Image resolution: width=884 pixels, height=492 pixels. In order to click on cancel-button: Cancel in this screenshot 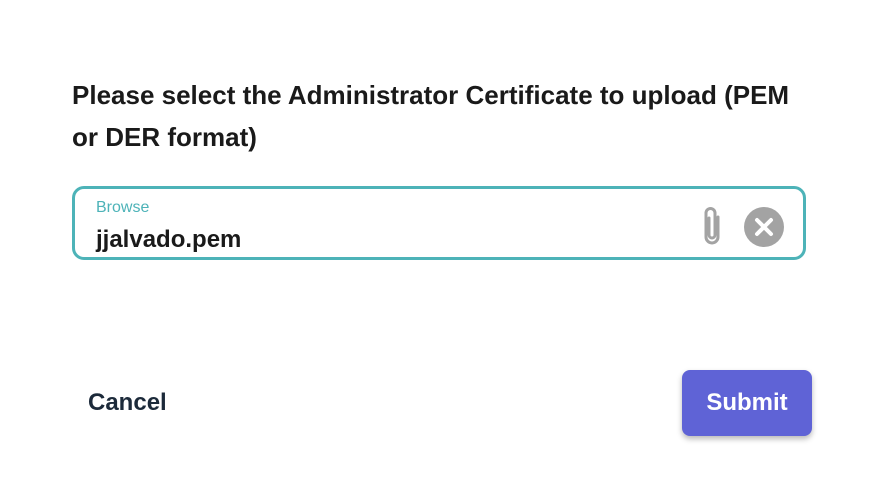, I will do `click(127, 403)`.